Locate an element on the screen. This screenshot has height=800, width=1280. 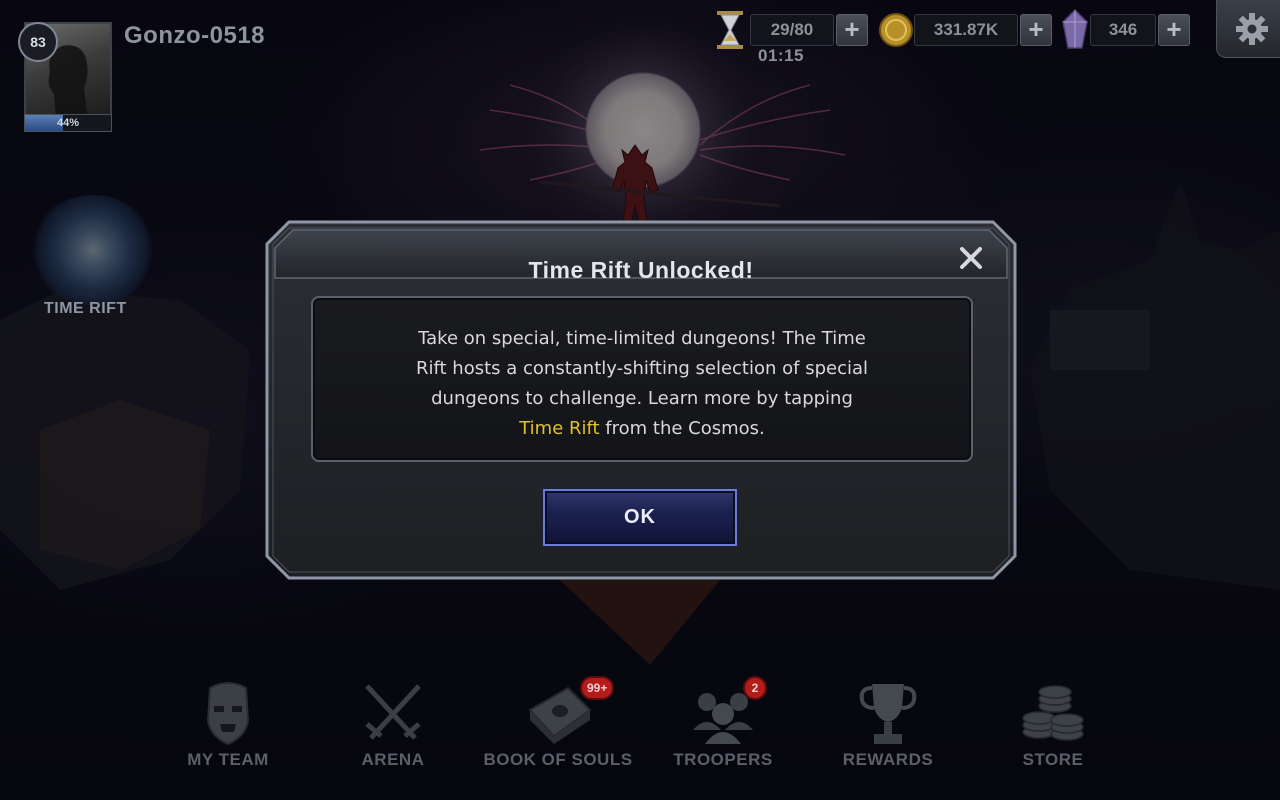
nav-my-team: MY TEAM is located at coordinates (228, 730).